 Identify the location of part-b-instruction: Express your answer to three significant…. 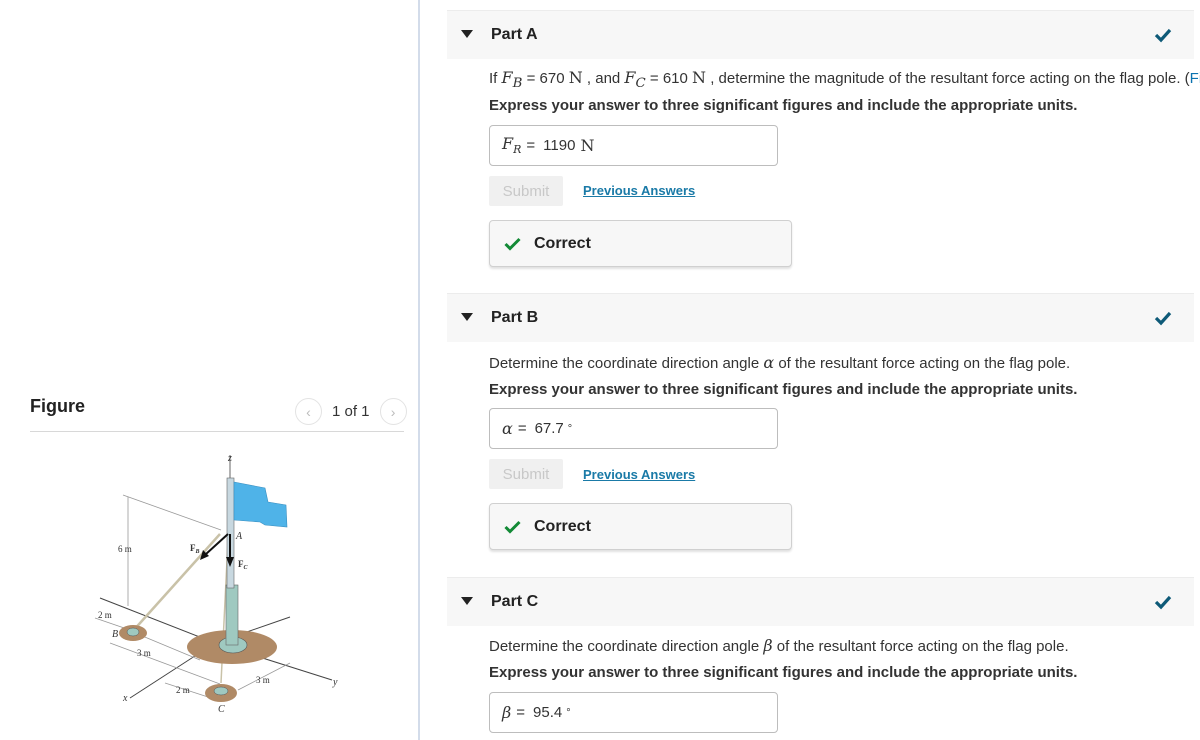
(783, 389).